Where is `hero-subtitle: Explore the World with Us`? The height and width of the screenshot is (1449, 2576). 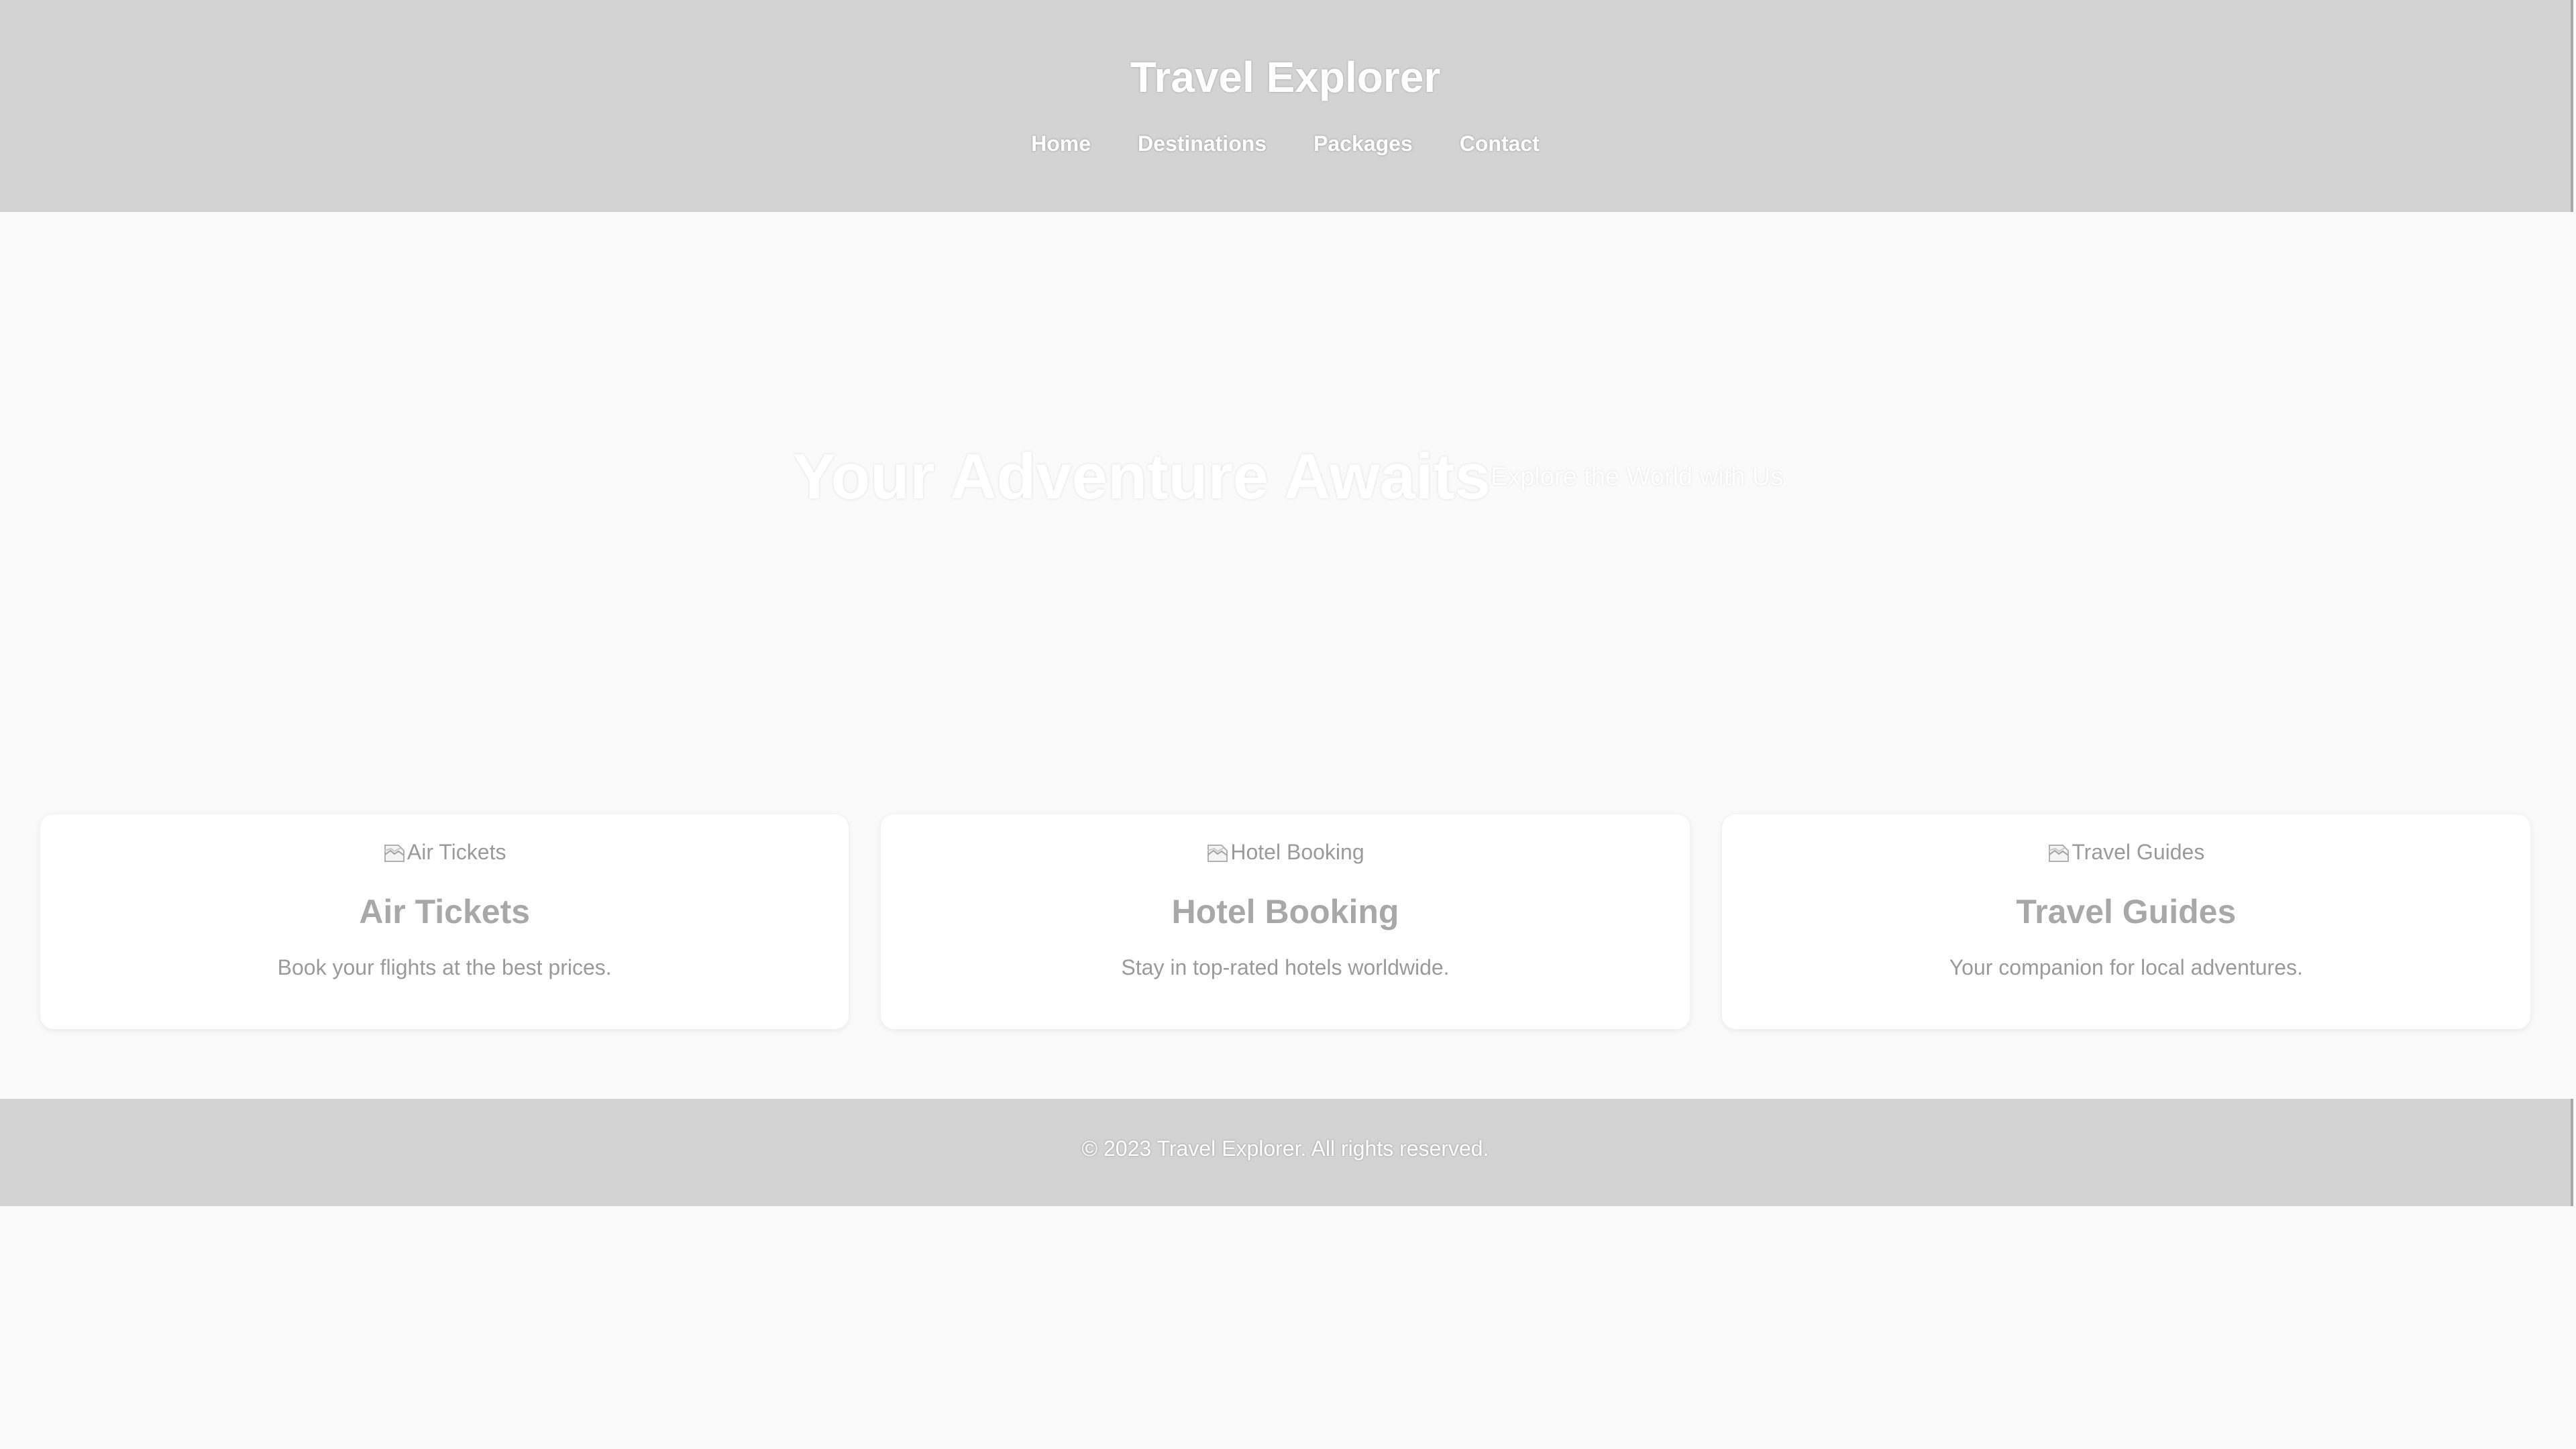
hero-subtitle: Explore the World with Us is located at coordinates (1637, 476).